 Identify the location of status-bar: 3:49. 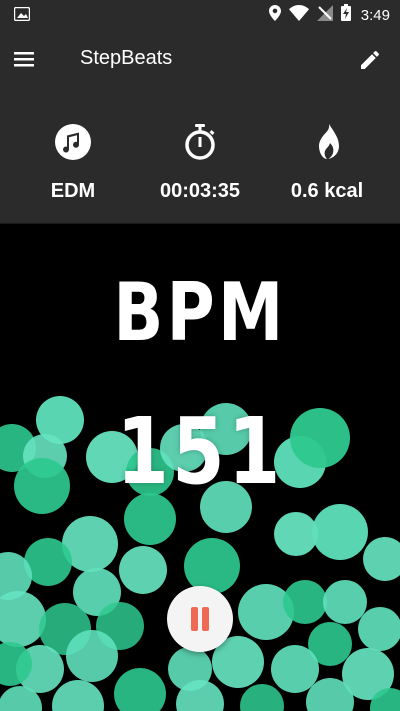
(200, 14).